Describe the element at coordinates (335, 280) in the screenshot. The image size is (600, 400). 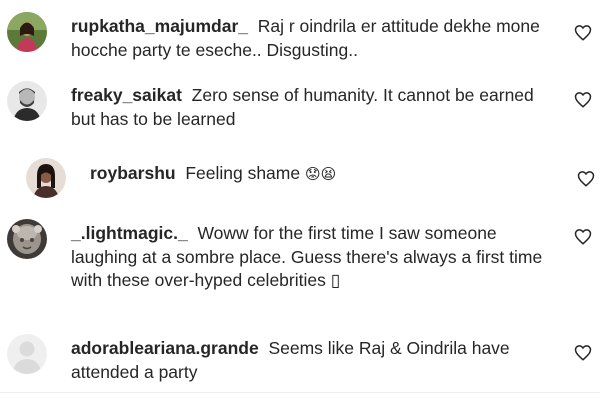
I see `emoji: ▯` at that location.